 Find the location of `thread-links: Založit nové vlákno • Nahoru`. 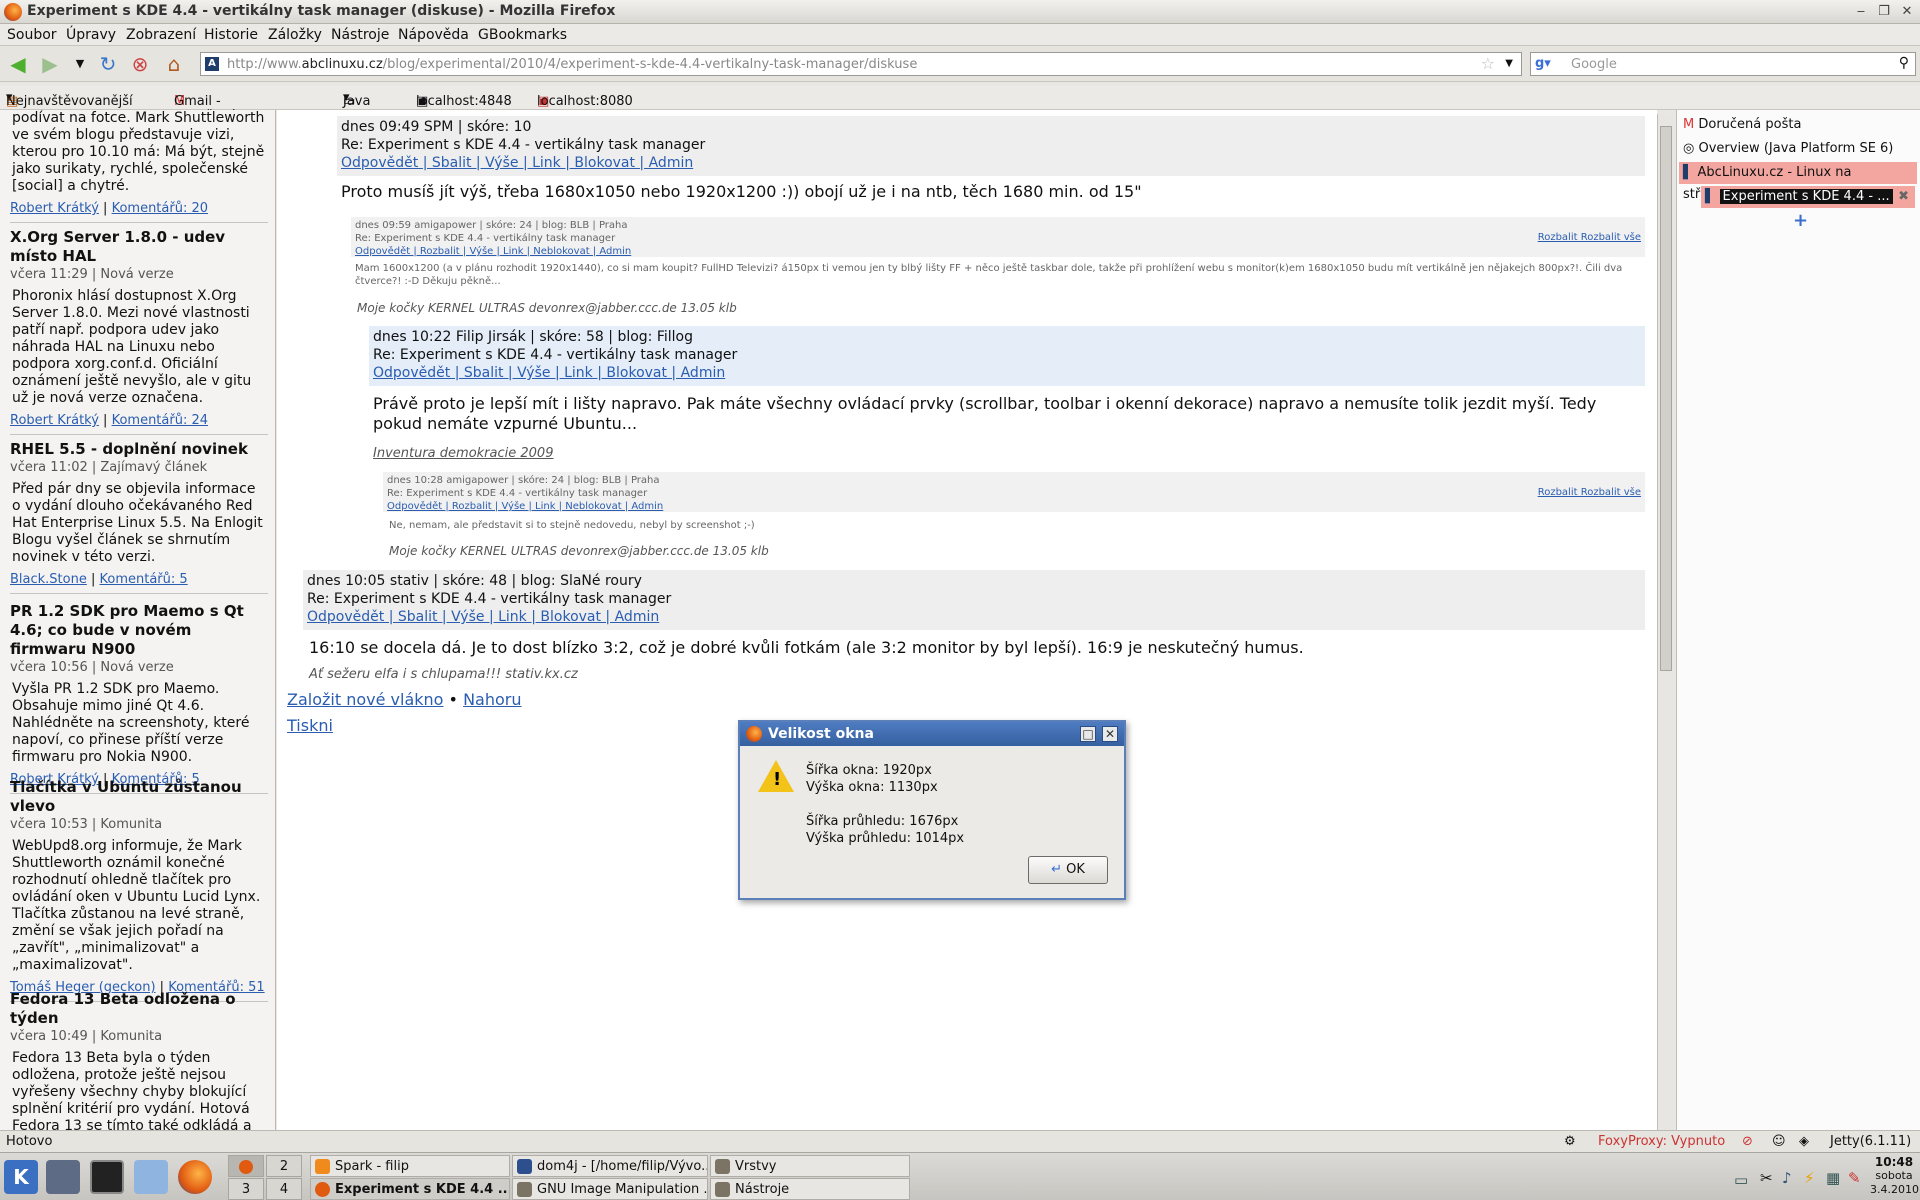

thread-links: Založit nové vlákno • Nahoru is located at coordinates (404, 700).